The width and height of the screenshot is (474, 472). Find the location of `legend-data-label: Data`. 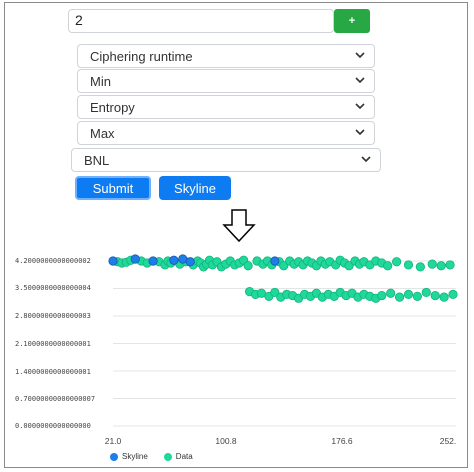

legend-data-label: Data is located at coordinates (184, 456).